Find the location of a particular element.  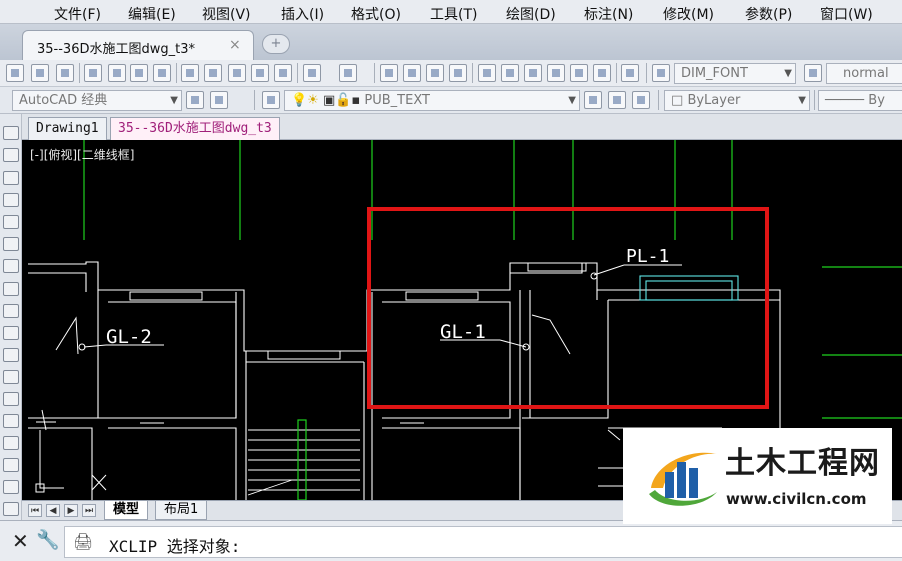

ellipse-arc-icon is located at coordinates (11, 355).